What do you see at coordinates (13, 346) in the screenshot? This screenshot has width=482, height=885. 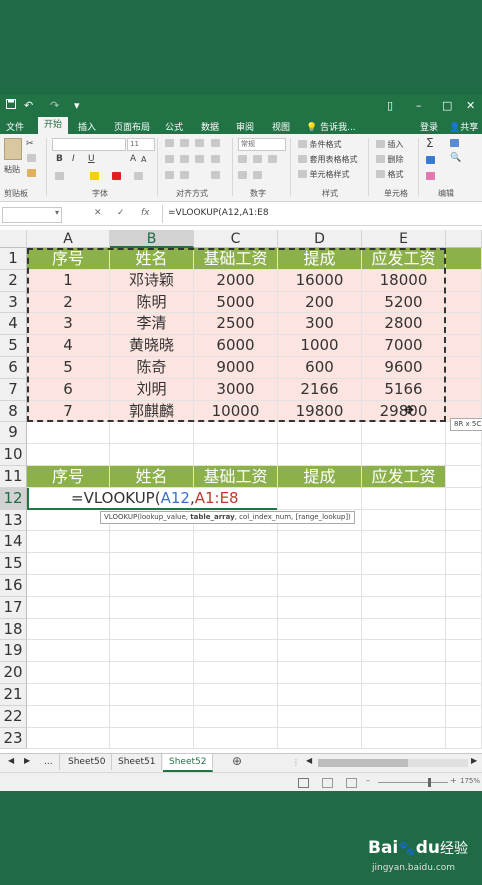 I see `row-header-5: 5` at bounding box center [13, 346].